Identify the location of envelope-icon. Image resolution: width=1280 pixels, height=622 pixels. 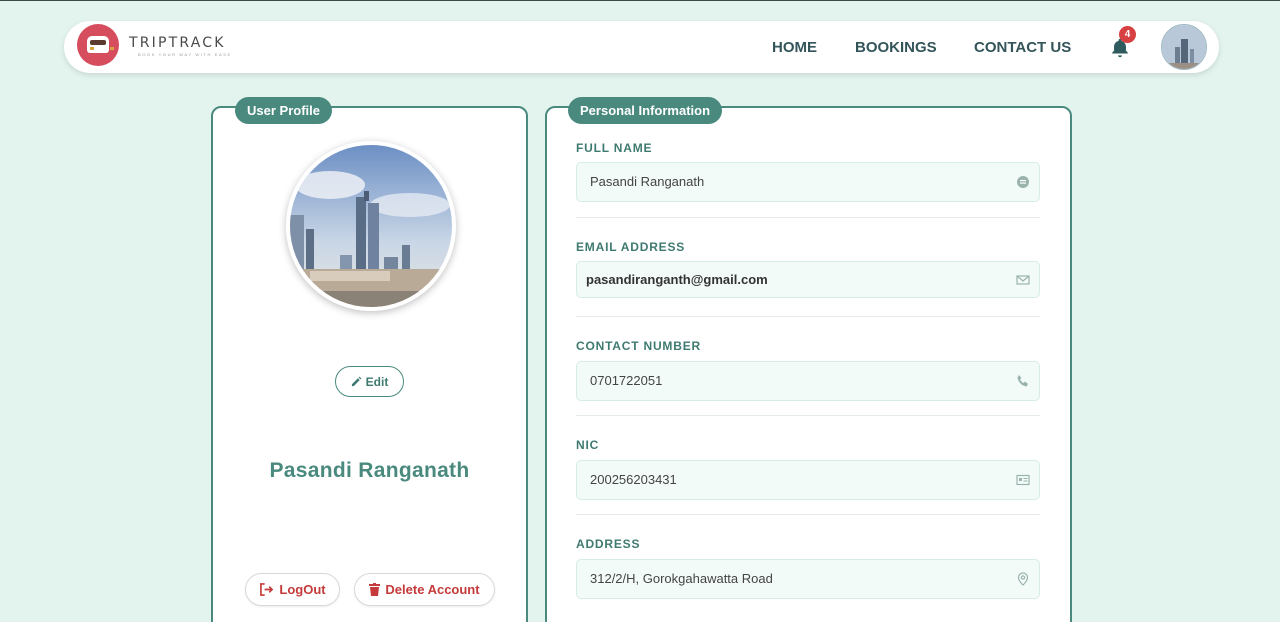
(1023, 279).